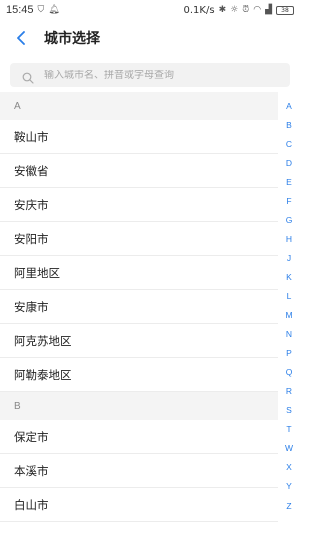  Describe the element at coordinates (139, 171) in the screenshot. I see `list-item: 安徽省` at that location.